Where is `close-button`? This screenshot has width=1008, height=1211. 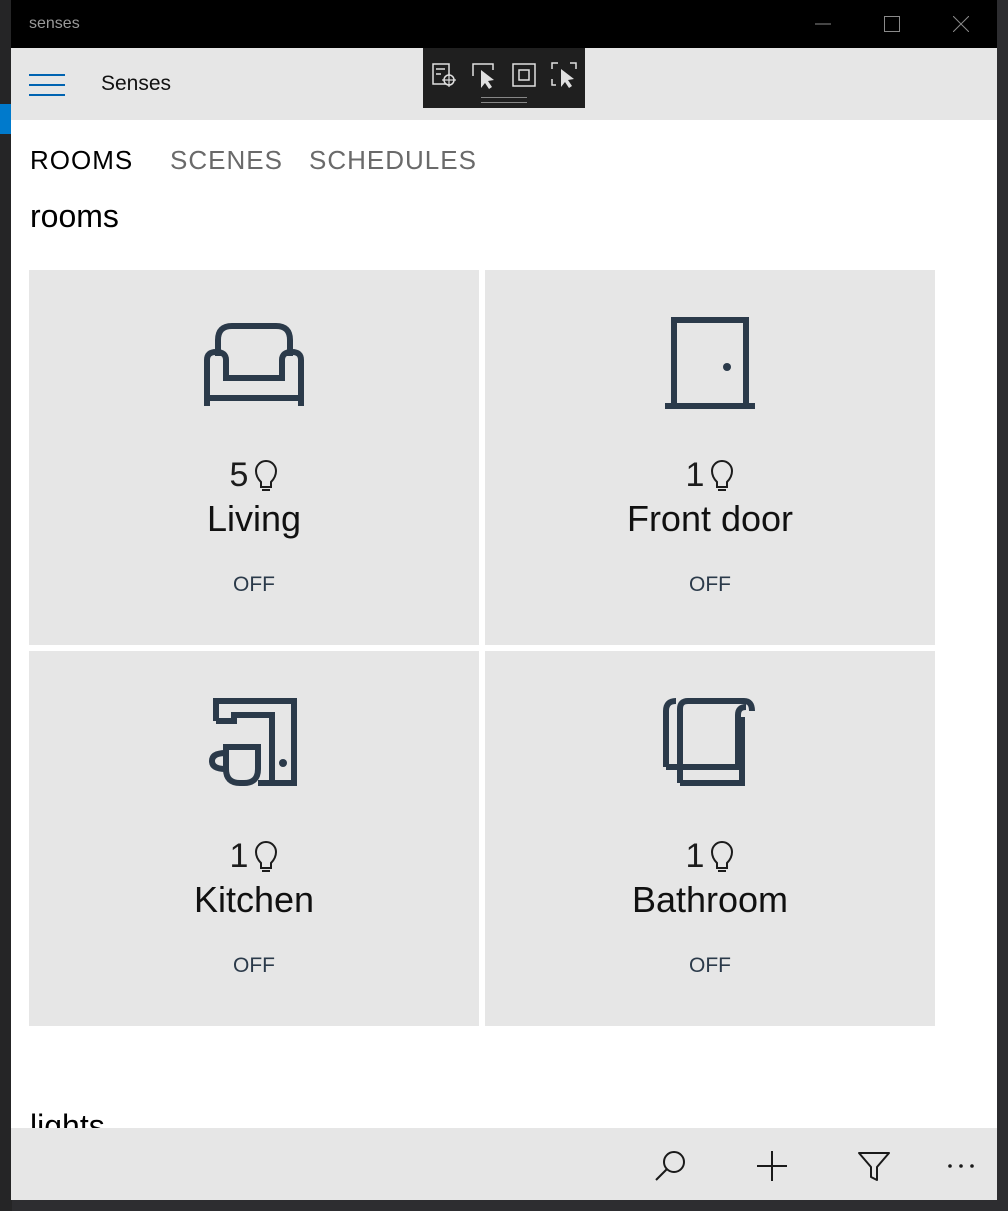
close-button is located at coordinates (961, 24).